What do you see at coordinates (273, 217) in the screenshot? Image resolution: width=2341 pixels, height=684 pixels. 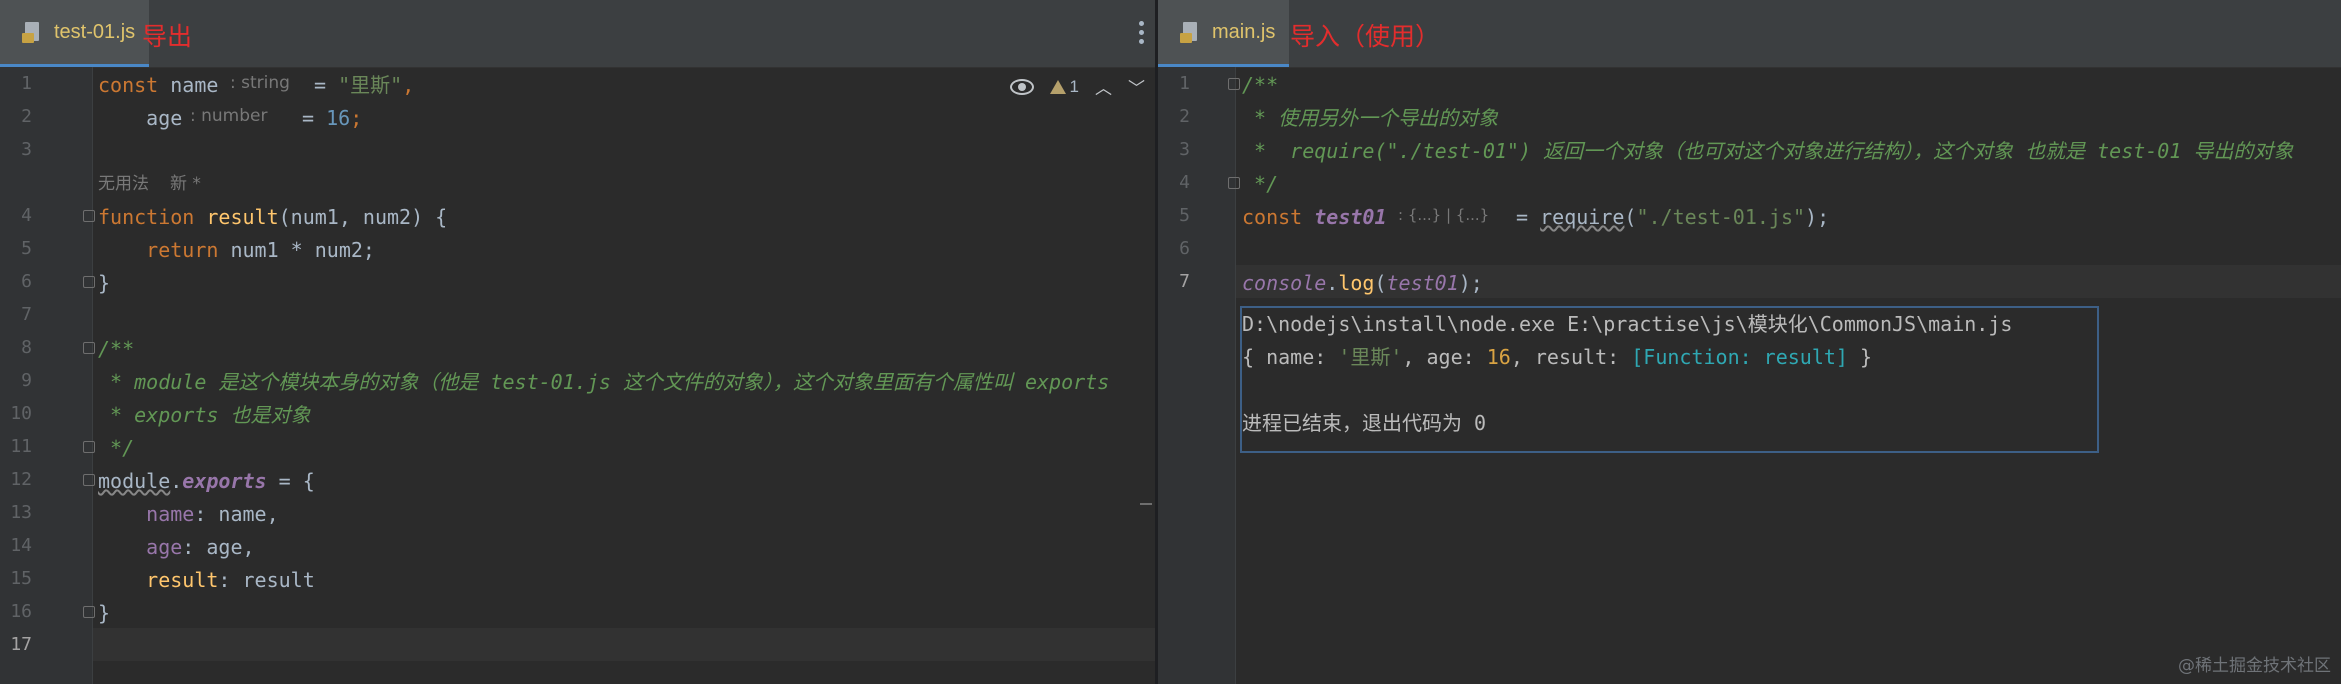 I see `code-line-4: function result(num1, num2) {` at bounding box center [273, 217].